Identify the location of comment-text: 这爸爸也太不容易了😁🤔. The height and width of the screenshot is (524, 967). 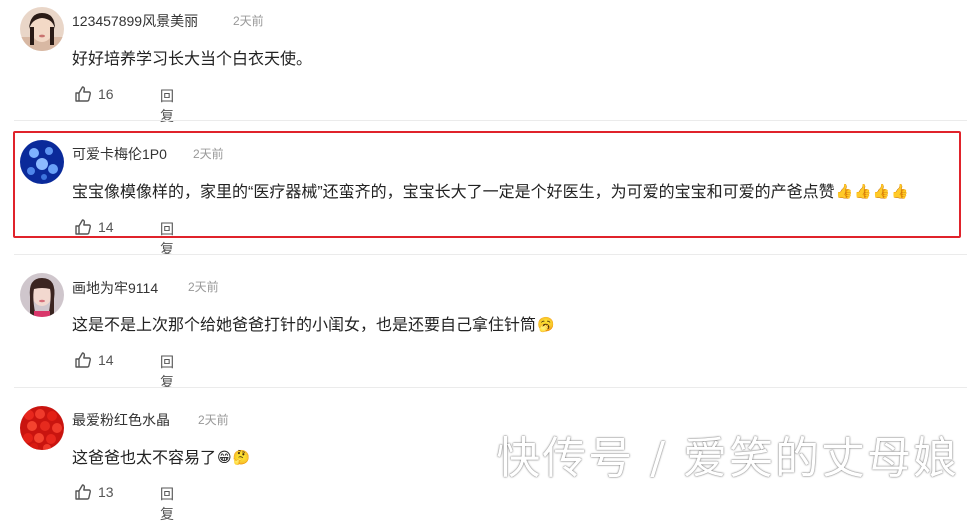
(161, 458).